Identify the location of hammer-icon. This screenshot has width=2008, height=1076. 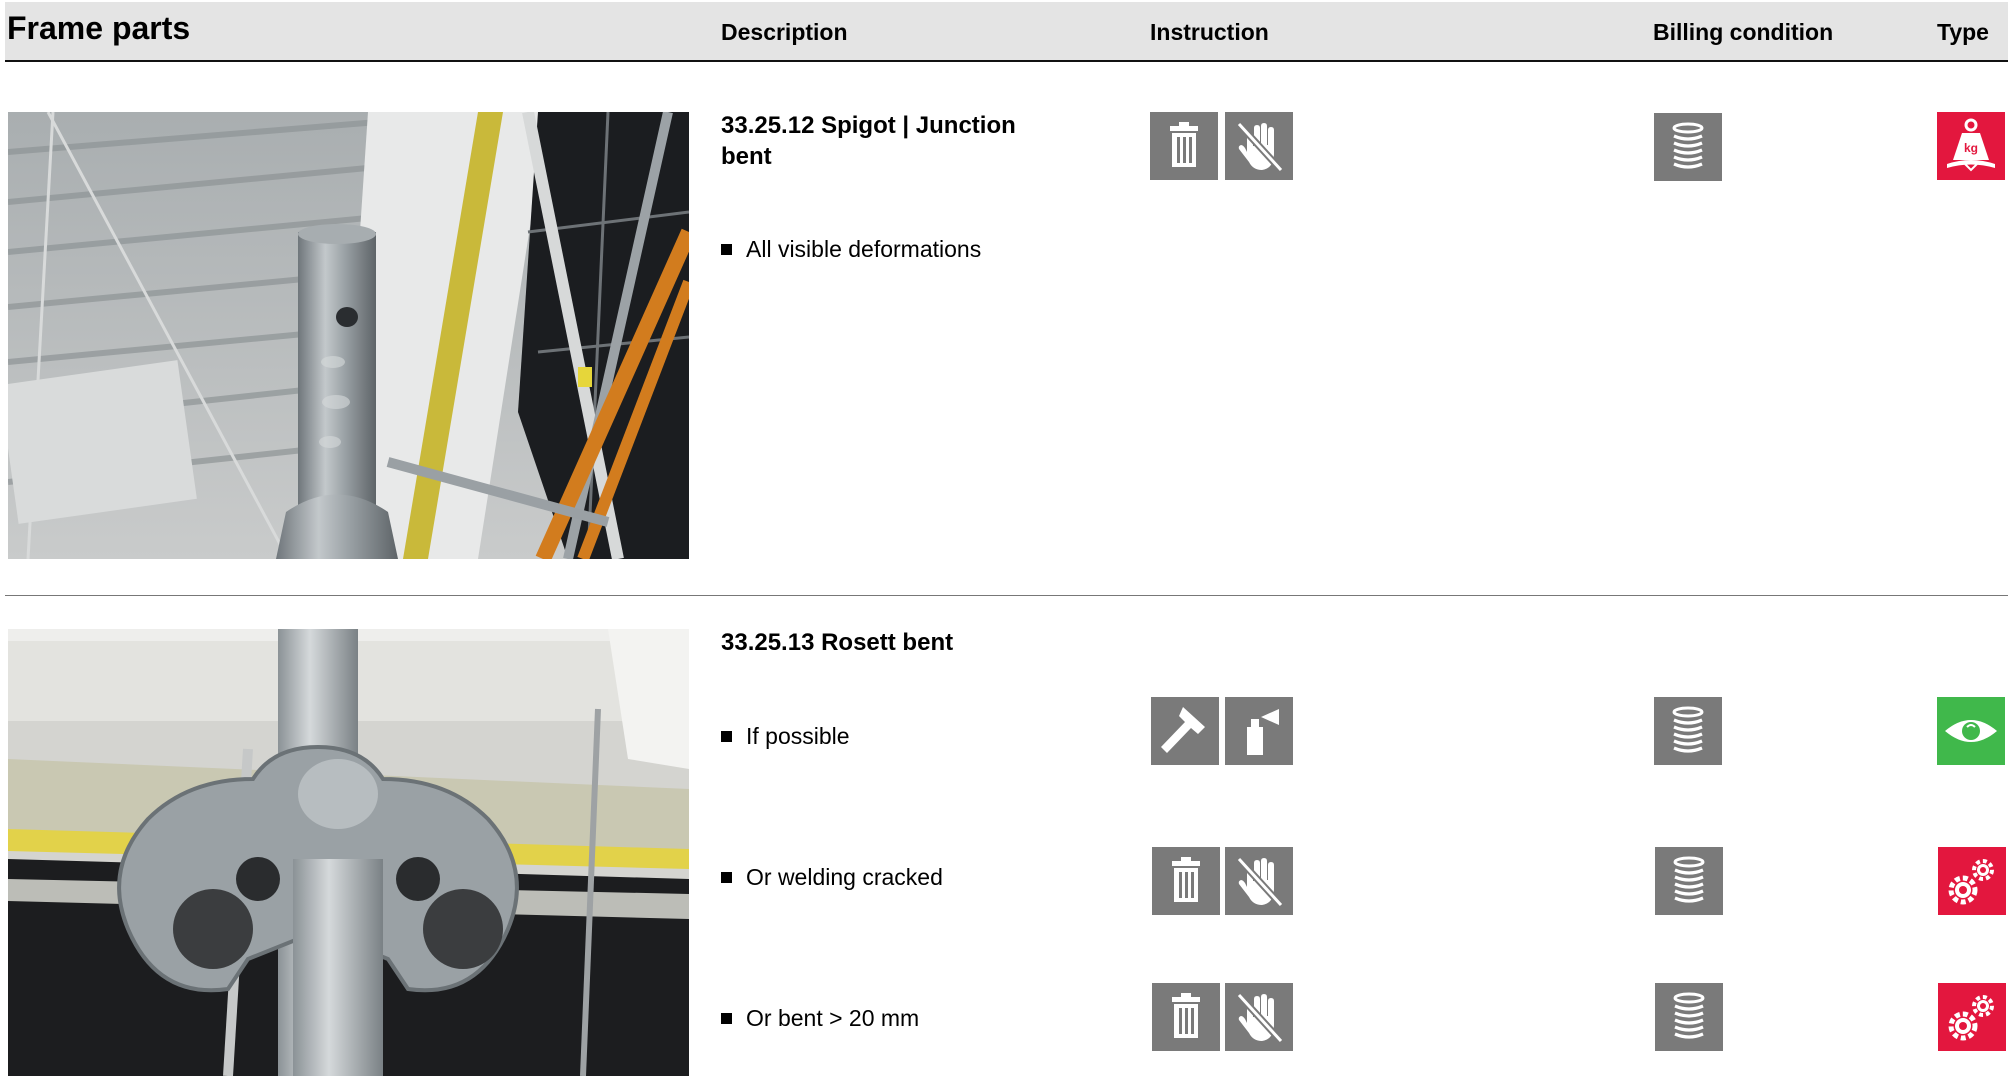
(1185, 731).